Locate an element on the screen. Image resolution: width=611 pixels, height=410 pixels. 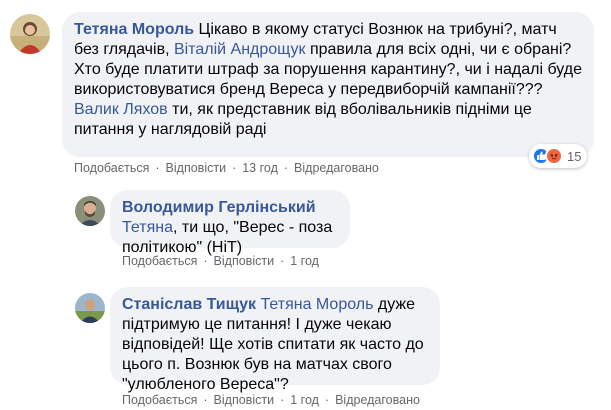
mention-link: Віталій Андрощук is located at coordinates (240, 49).